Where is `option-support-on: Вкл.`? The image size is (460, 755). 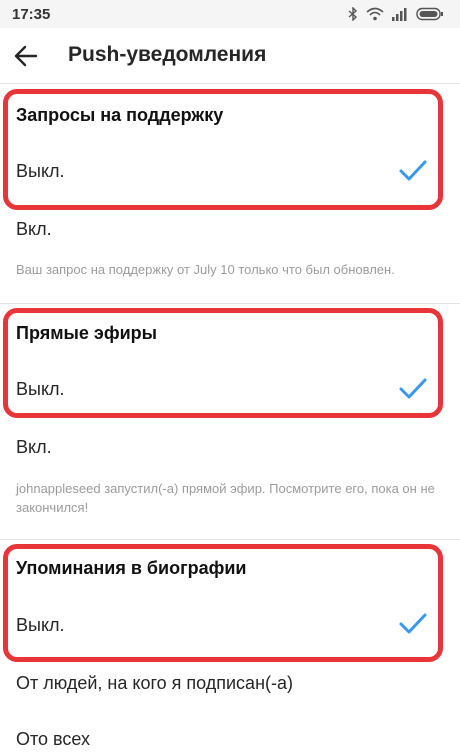 option-support-on: Вкл. is located at coordinates (34, 229).